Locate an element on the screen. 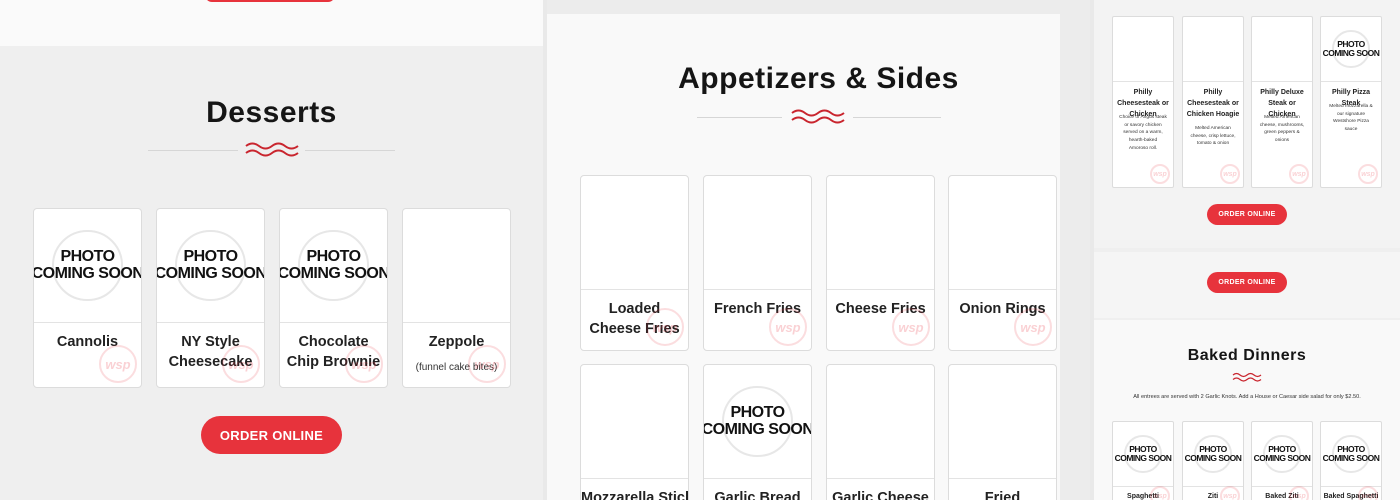 This screenshot has width=1400, height=500. menu-item-card: Onion Rings wsp is located at coordinates (1002, 263).